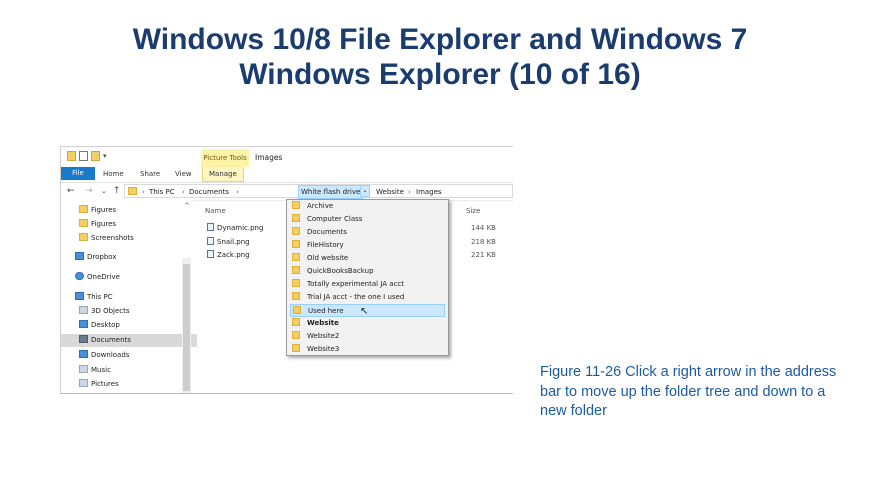 Image resolution: width=880 pixels, height=495 pixels. What do you see at coordinates (83, 339) in the screenshot?
I see `documents-icon` at bounding box center [83, 339].